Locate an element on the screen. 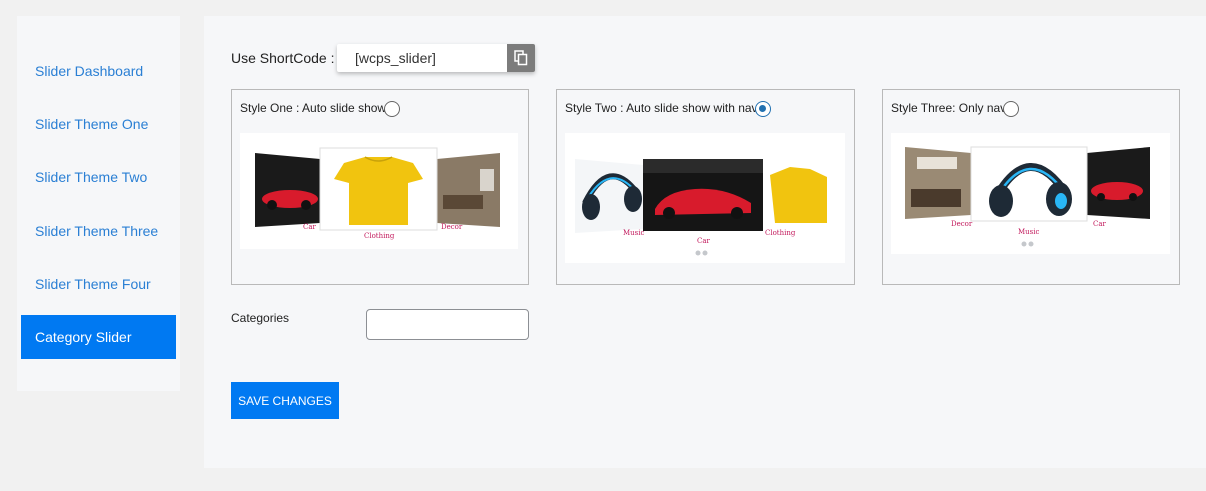  style-three-caption-decor: Decor is located at coordinates (962, 224).